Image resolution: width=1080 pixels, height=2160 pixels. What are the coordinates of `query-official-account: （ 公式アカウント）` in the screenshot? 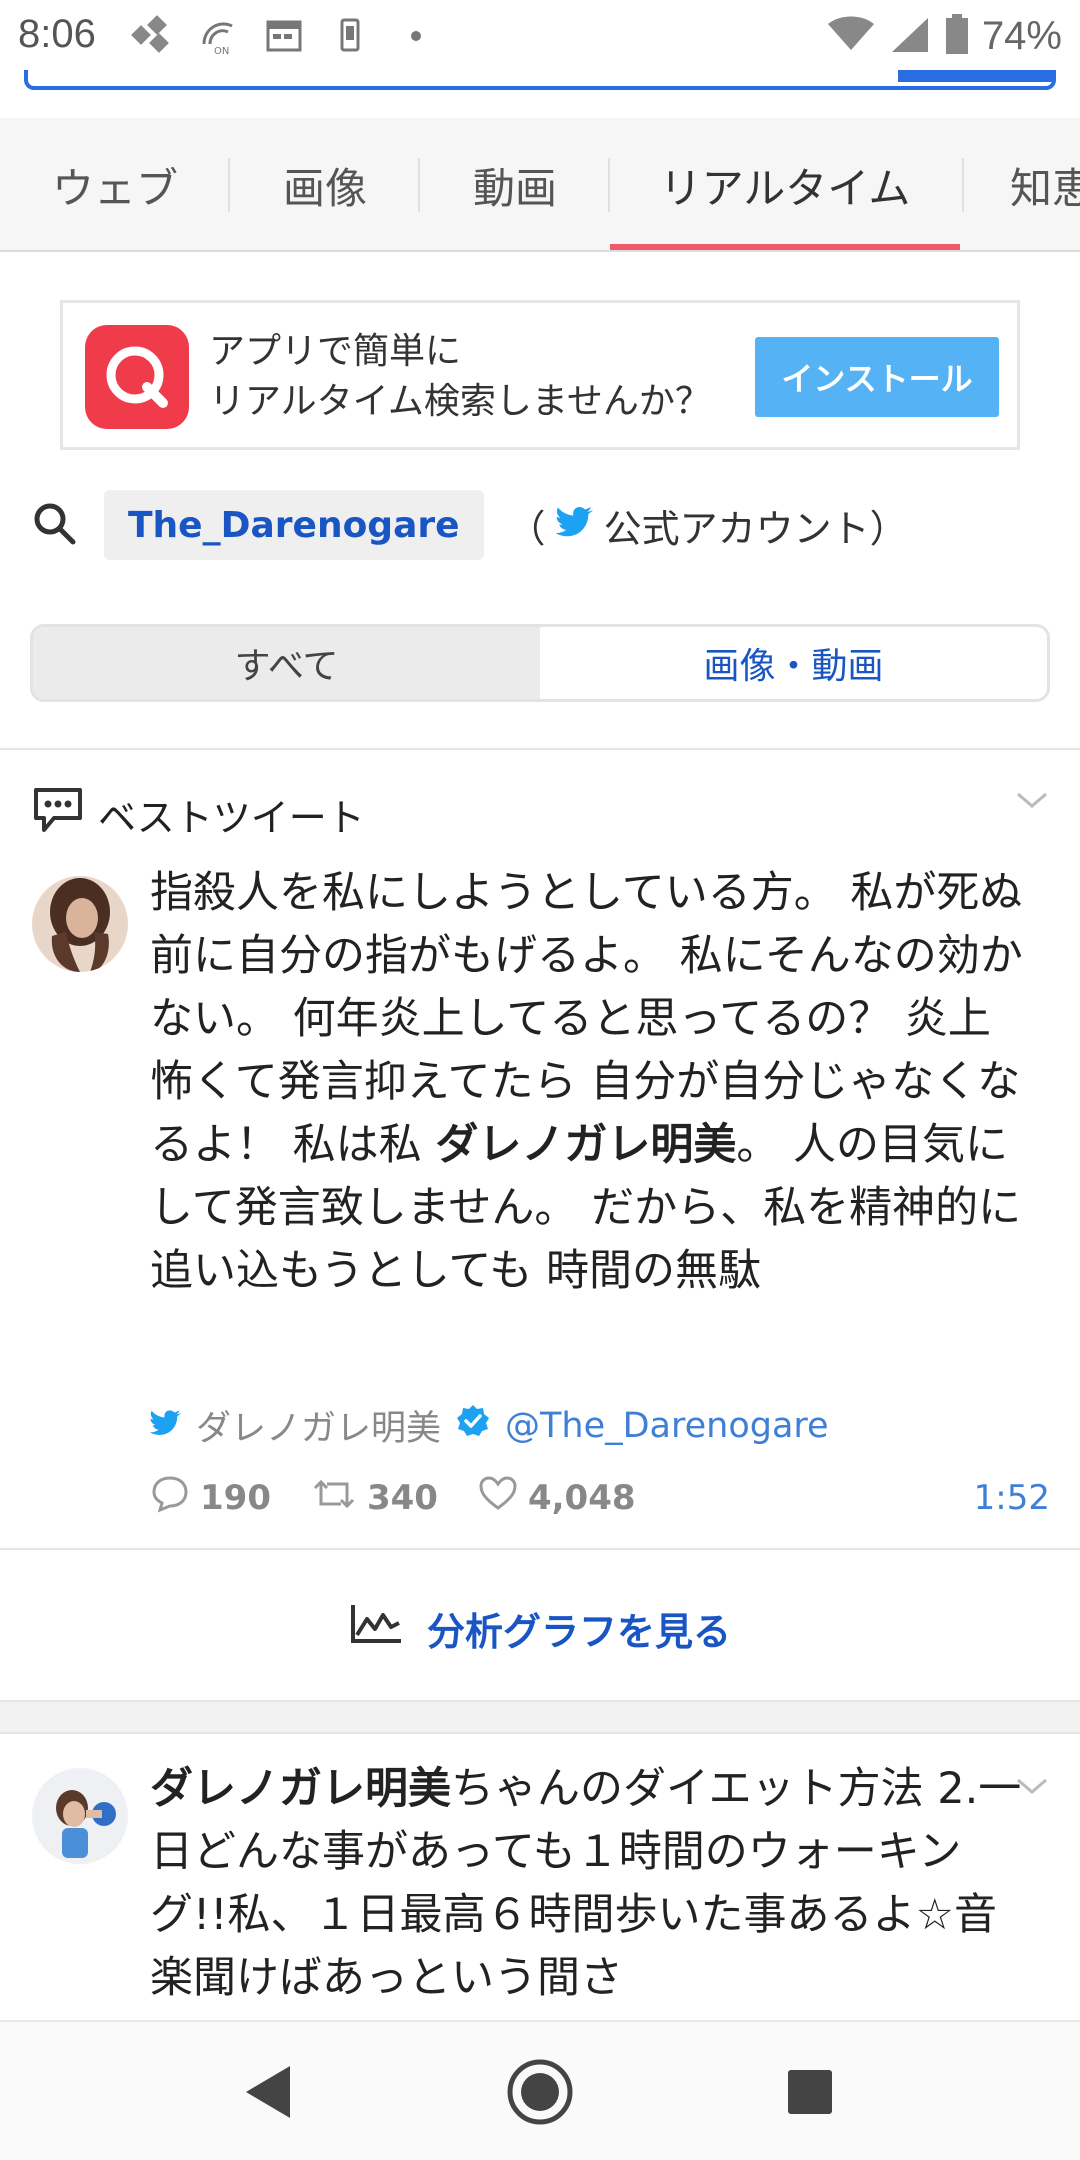 It's located at (708, 525).